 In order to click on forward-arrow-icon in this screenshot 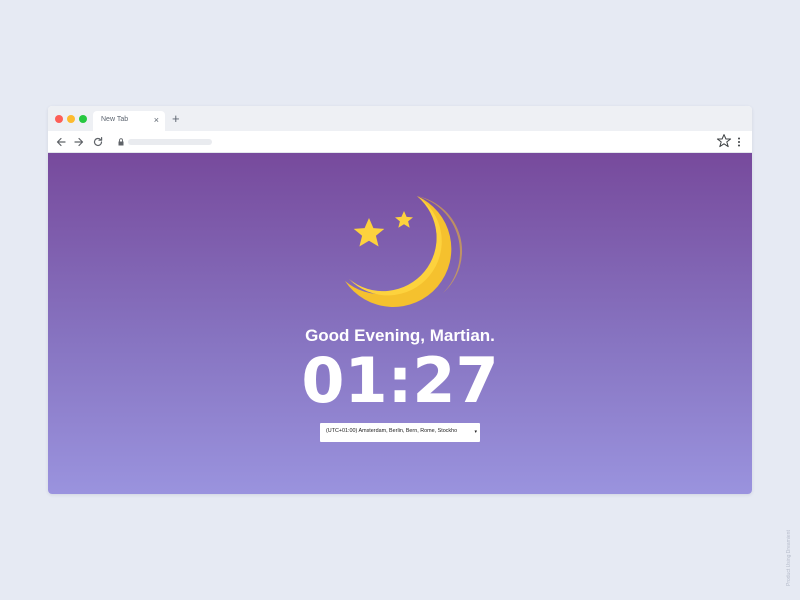, I will do `click(79, 142)`.